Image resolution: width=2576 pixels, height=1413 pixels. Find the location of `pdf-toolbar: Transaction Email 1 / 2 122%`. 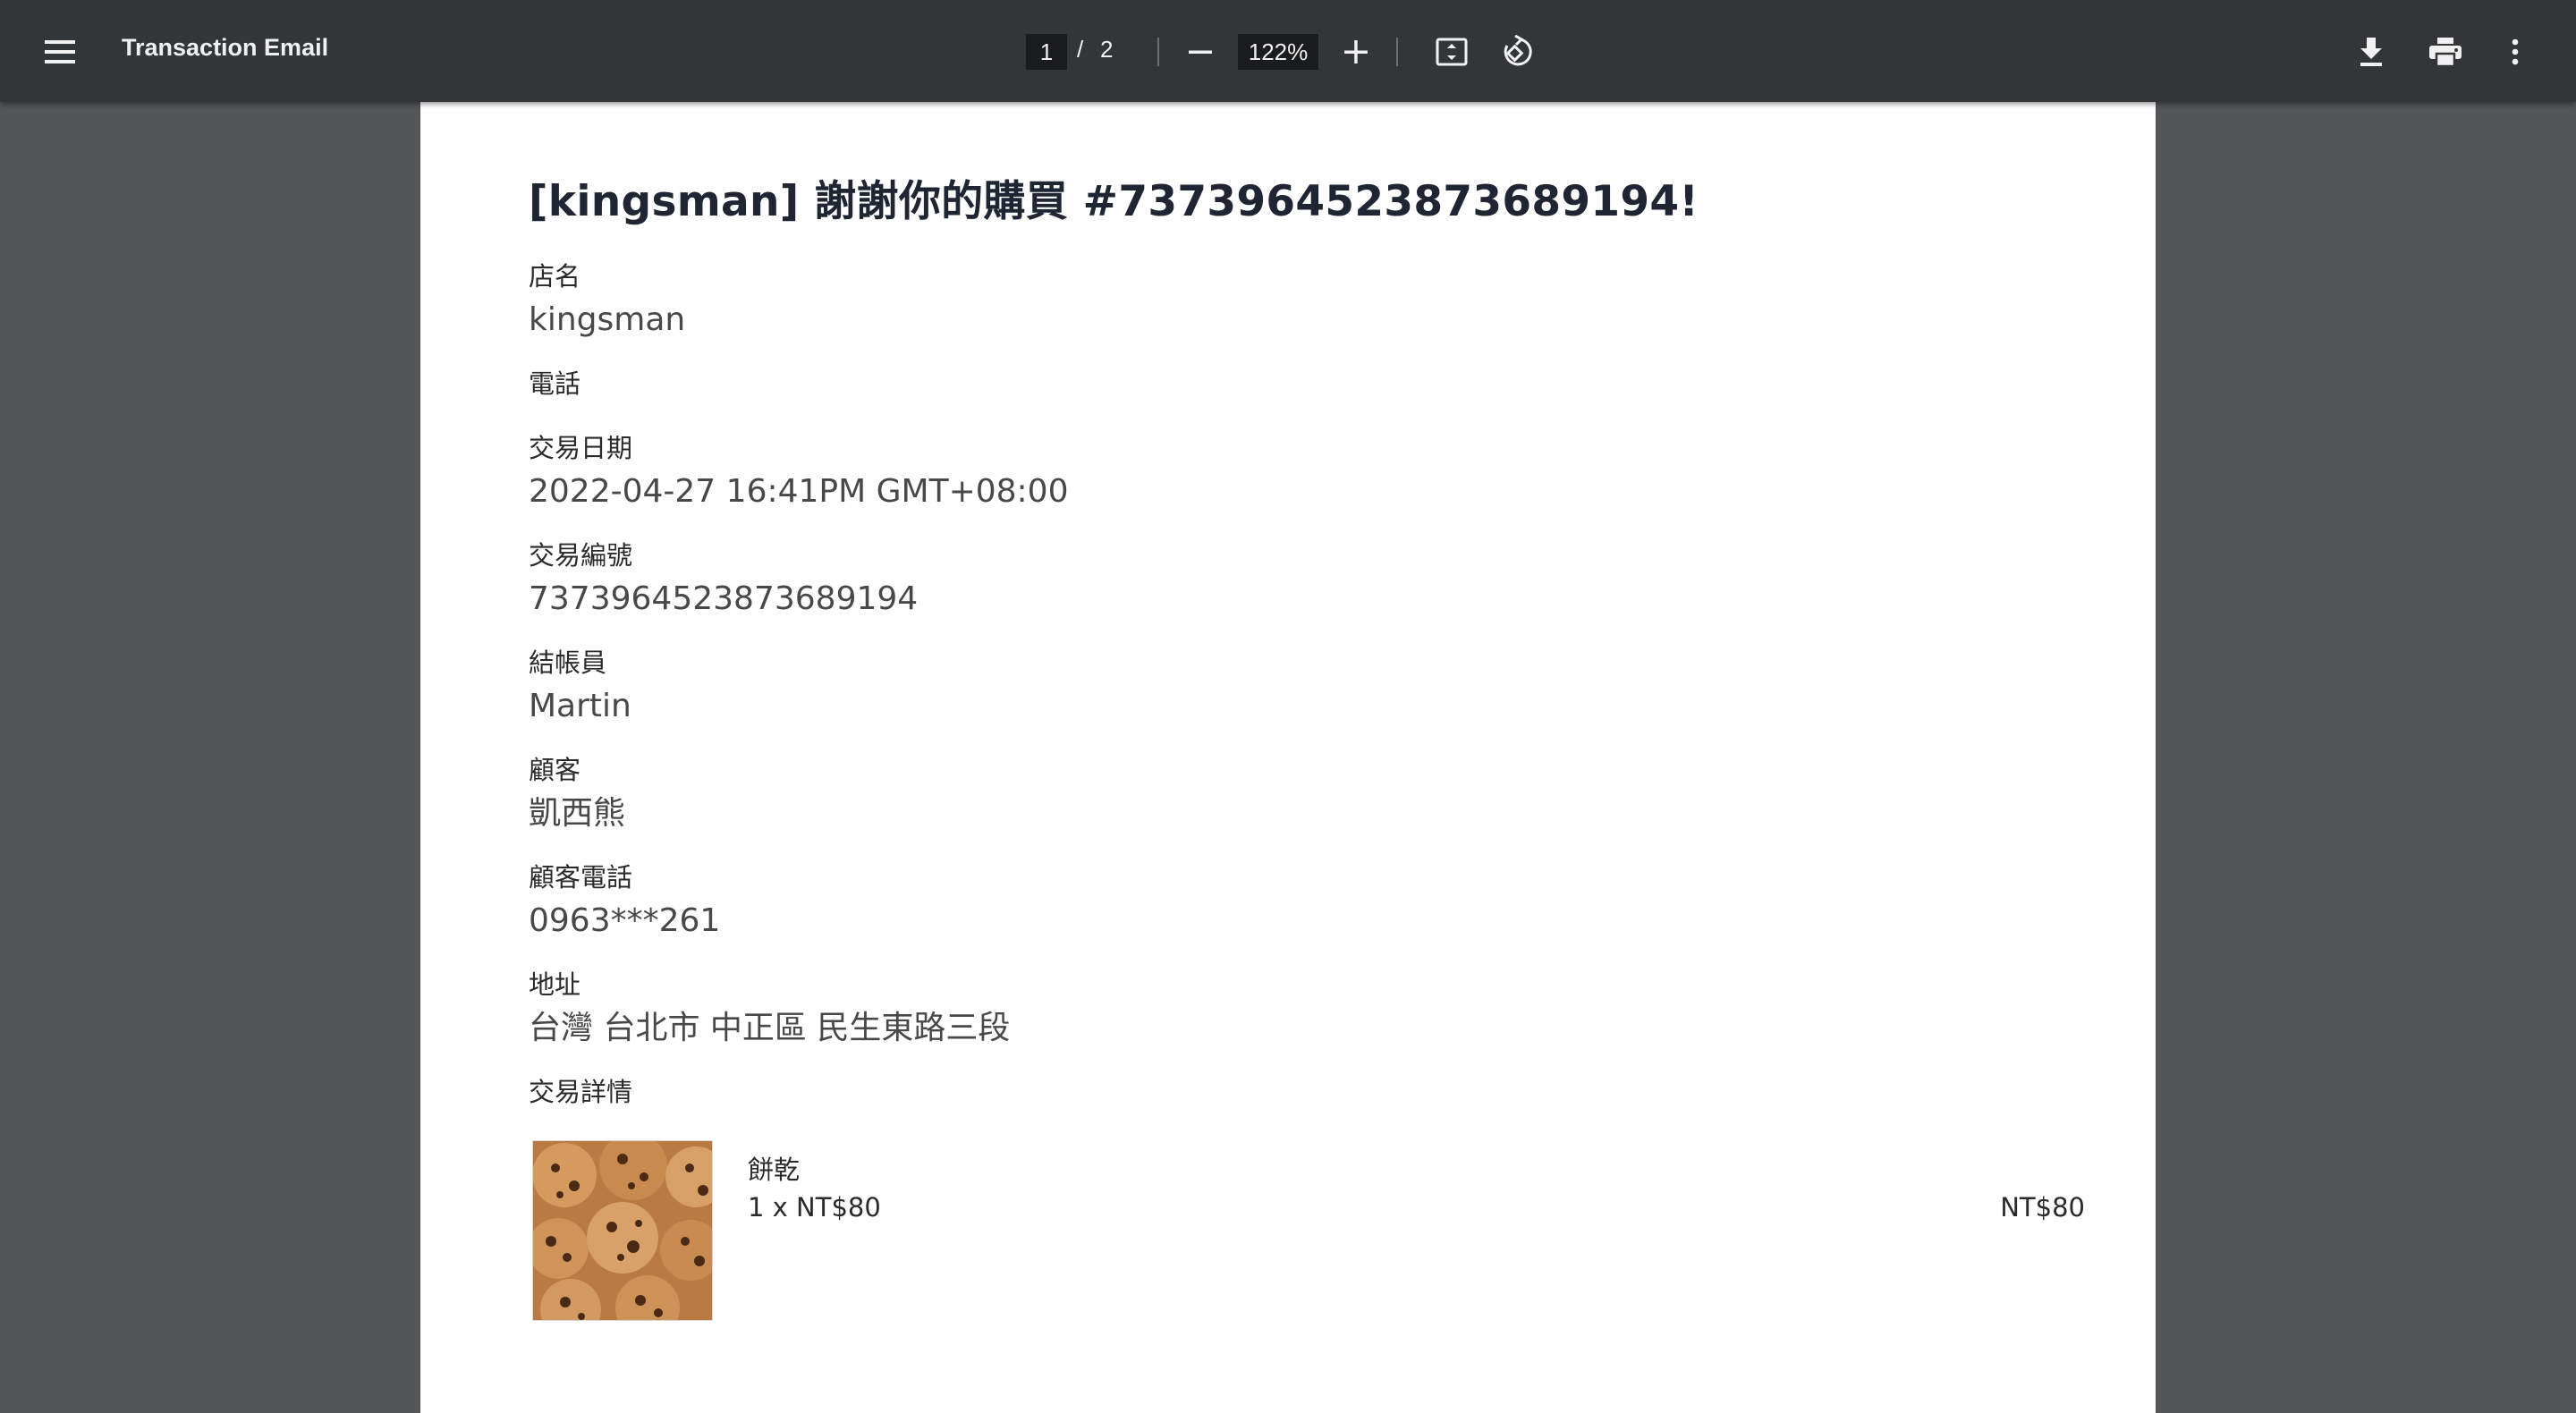

pdf-toolbar: Transaction Email 1 / 2 122% is located at coordinates (1288, 51).